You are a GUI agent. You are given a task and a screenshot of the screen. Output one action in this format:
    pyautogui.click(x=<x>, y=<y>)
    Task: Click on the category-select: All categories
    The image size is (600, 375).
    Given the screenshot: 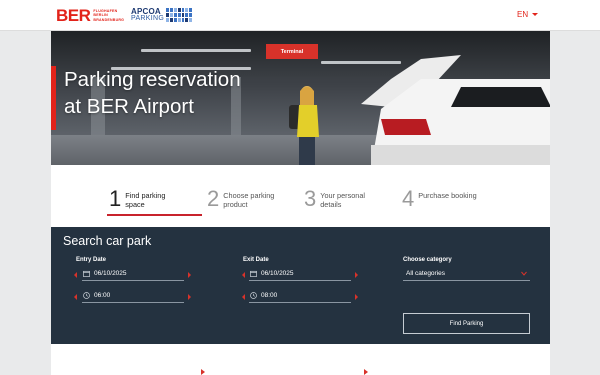 What is the action you would take?
    pyautogui.click(x=466, y=274)
    